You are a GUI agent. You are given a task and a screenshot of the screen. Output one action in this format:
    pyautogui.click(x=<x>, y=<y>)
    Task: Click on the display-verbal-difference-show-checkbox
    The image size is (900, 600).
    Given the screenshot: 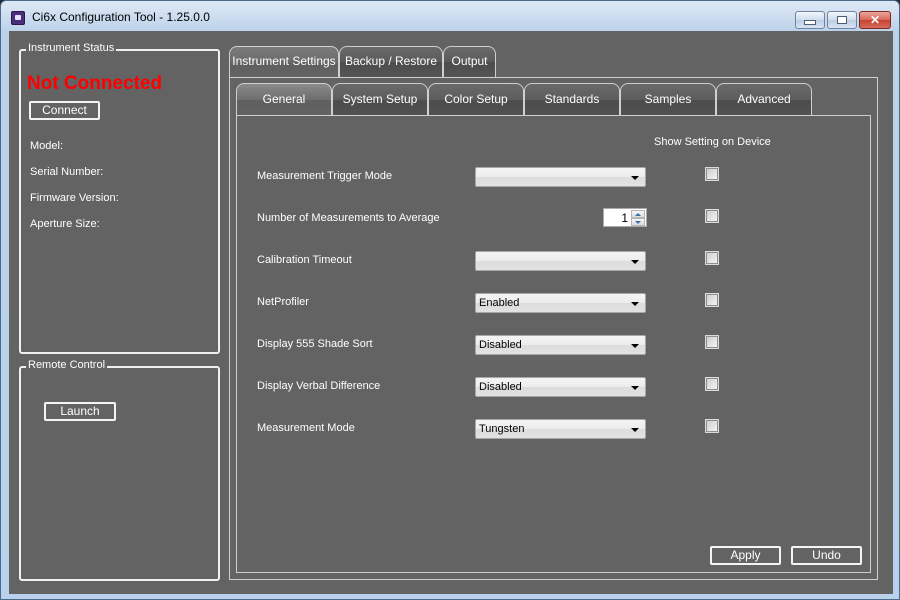 What is the action you would take?
    pyautogui.click(x=712, y=384)
    